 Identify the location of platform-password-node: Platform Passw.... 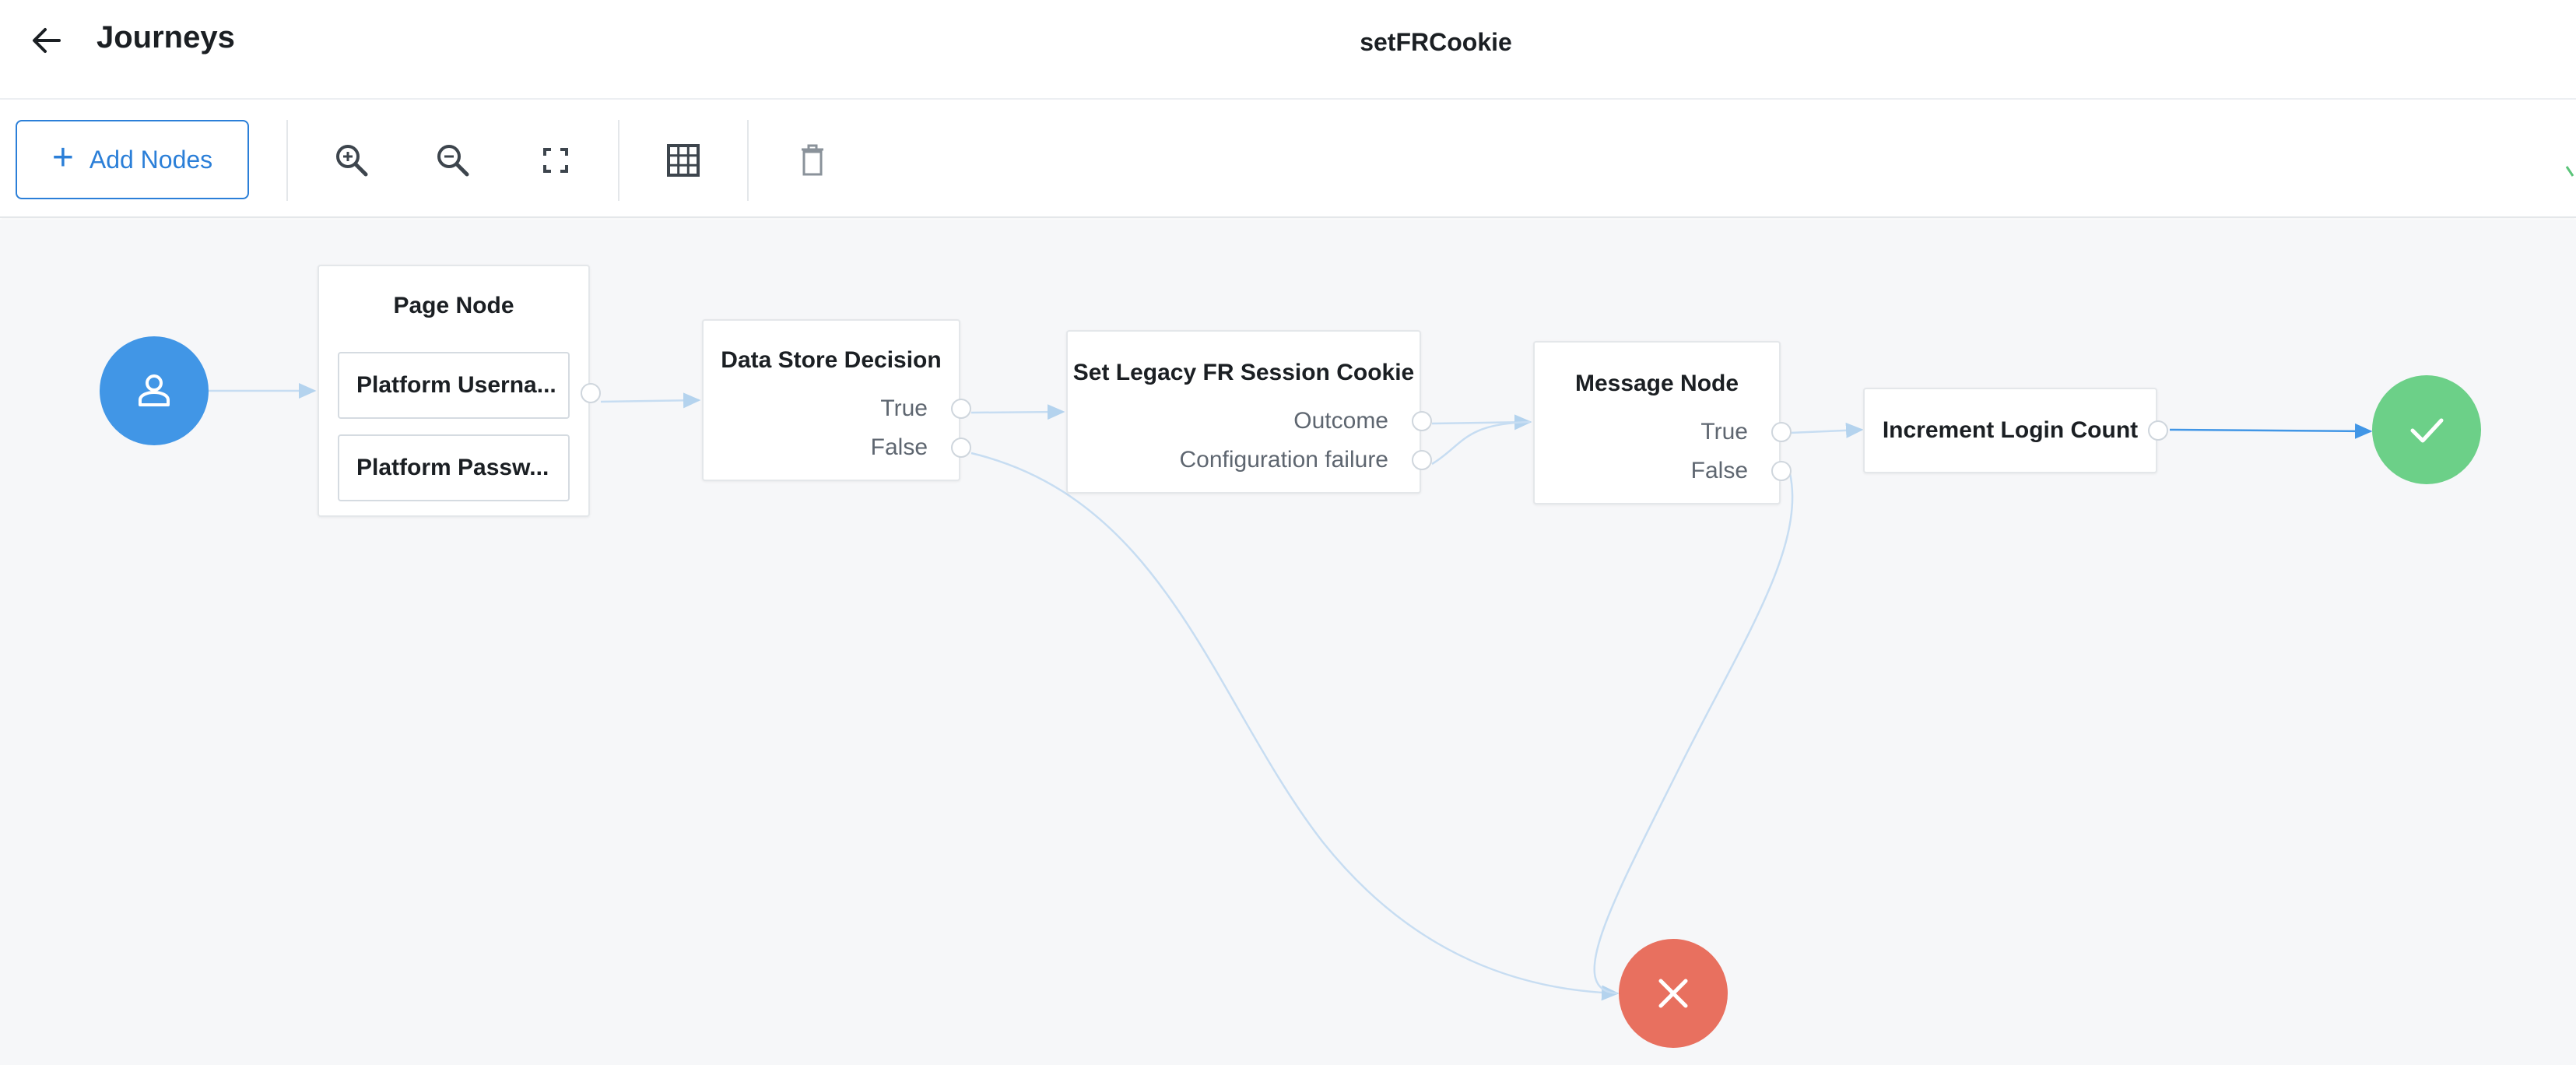
(454, 468).